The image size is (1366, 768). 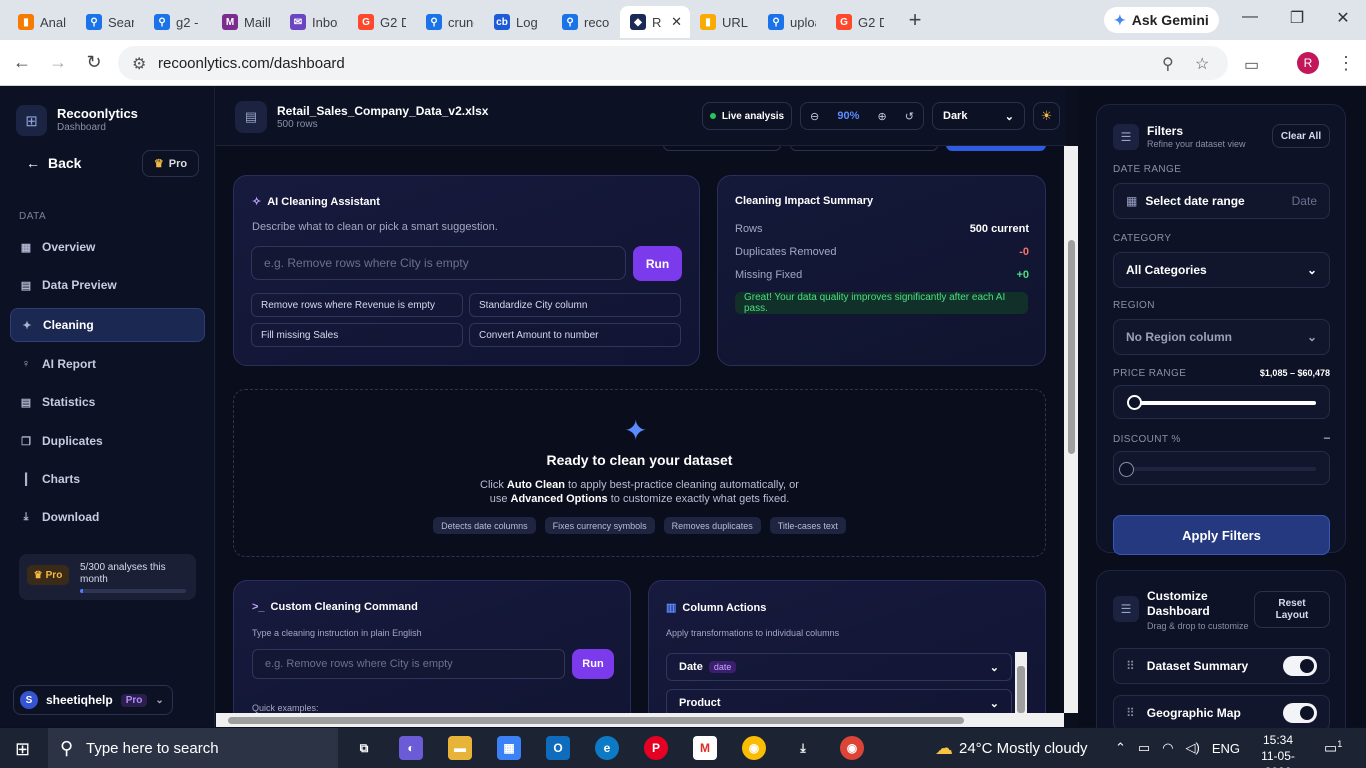 I want to click on browser-tab: ✉ Inbox, so click(x=314, y=22).